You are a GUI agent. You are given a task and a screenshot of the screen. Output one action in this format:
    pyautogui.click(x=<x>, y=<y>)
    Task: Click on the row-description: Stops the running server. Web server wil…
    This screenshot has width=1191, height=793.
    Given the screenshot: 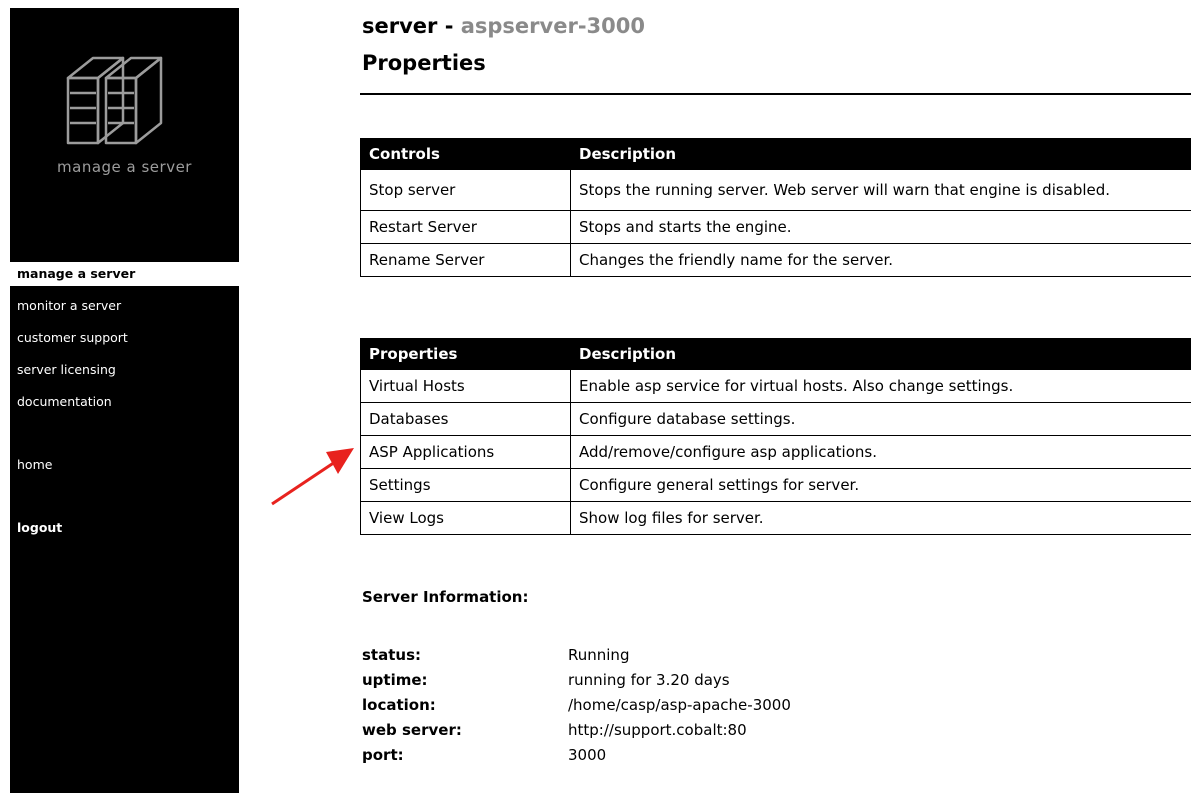 What is the action you would take?
    pyautogui.click(x=880, y=190)
    